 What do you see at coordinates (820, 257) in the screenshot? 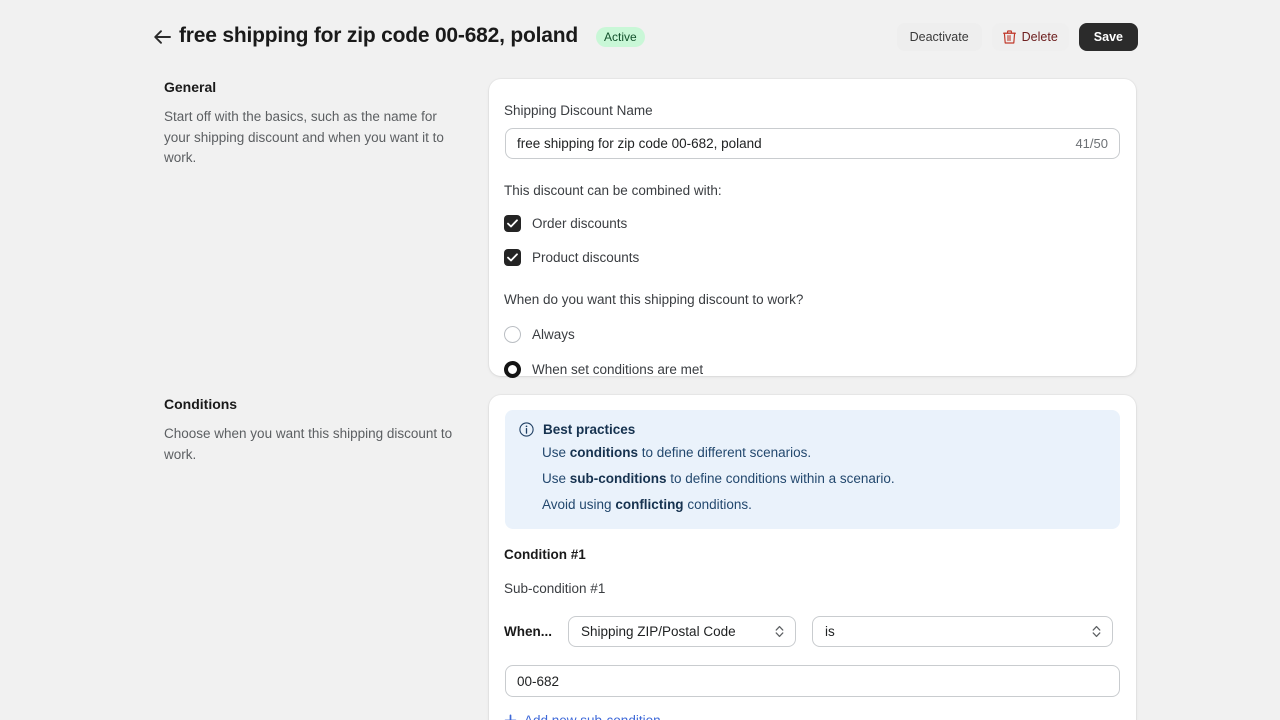
I see `checkbox-product-discounts: Product discounts` at bounding box center [820, 257].